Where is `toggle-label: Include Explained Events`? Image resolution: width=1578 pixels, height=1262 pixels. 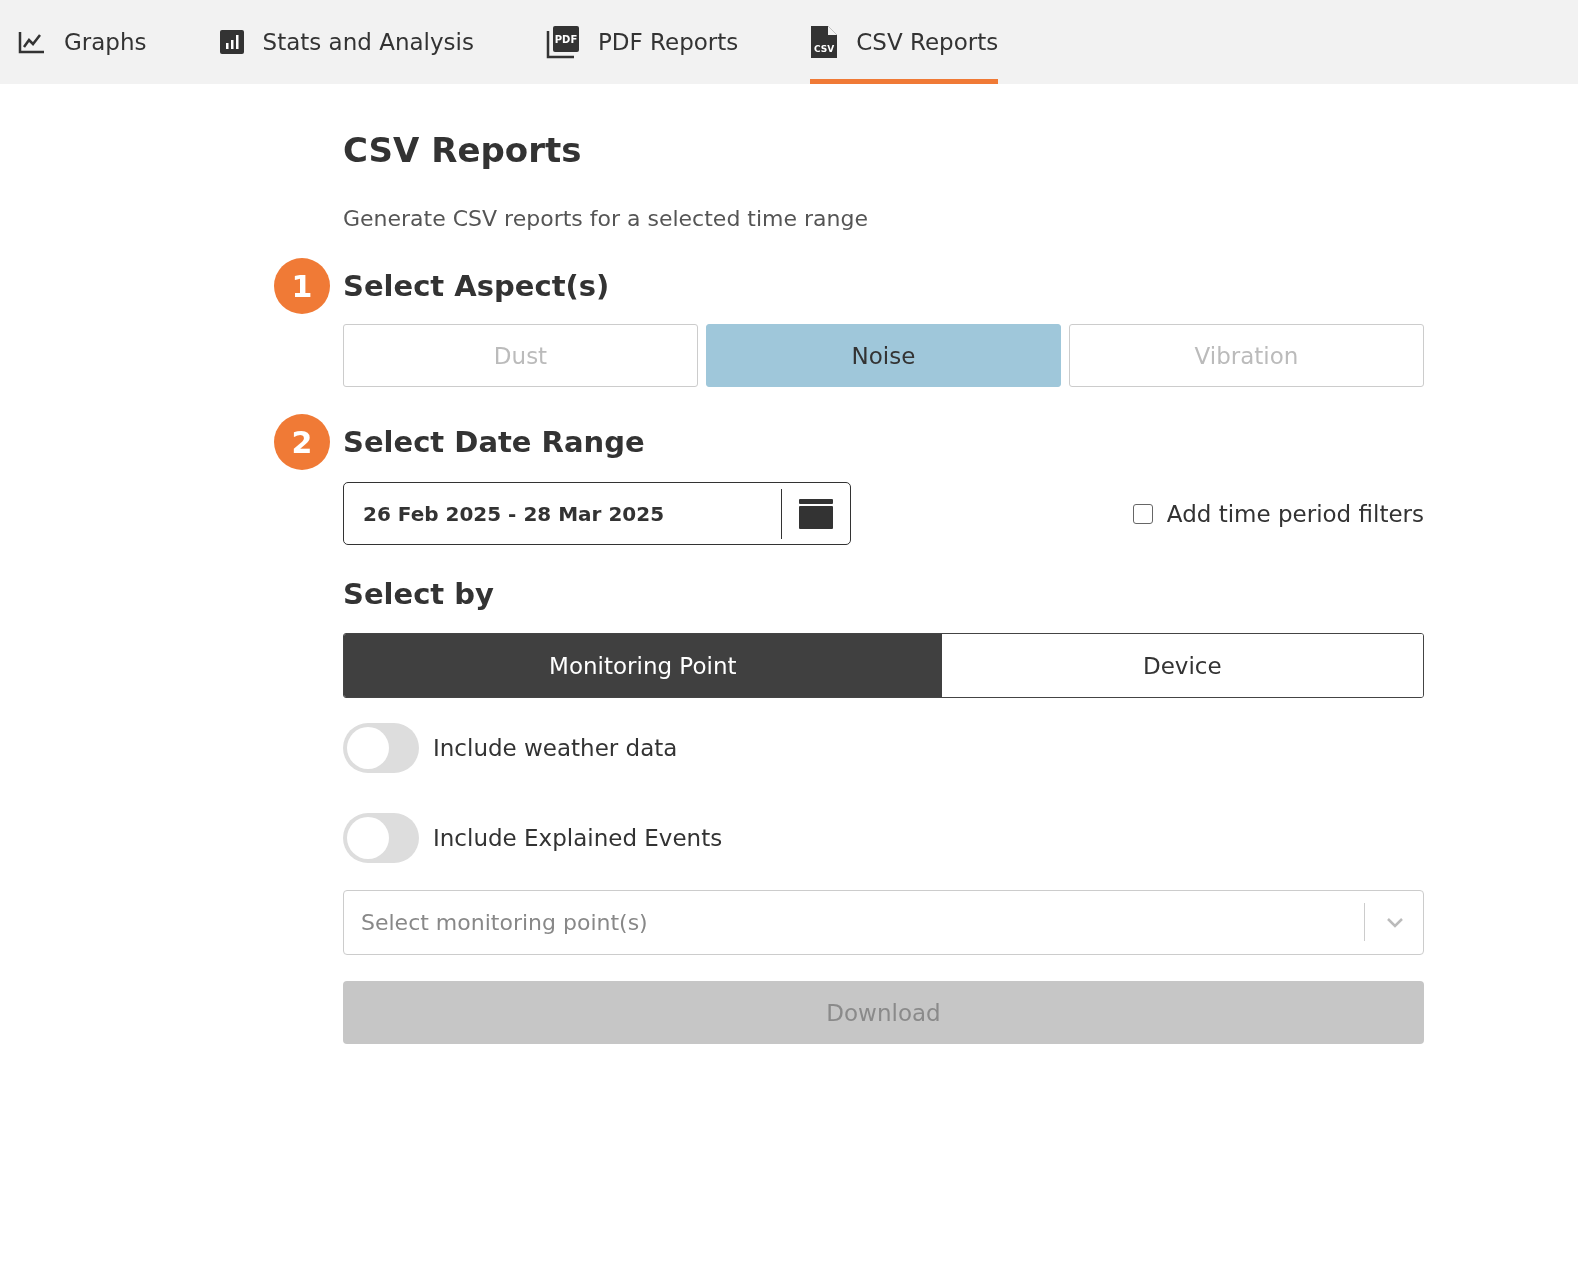 toggle-label: Include Explained Events is located at coordinates (578, 838).